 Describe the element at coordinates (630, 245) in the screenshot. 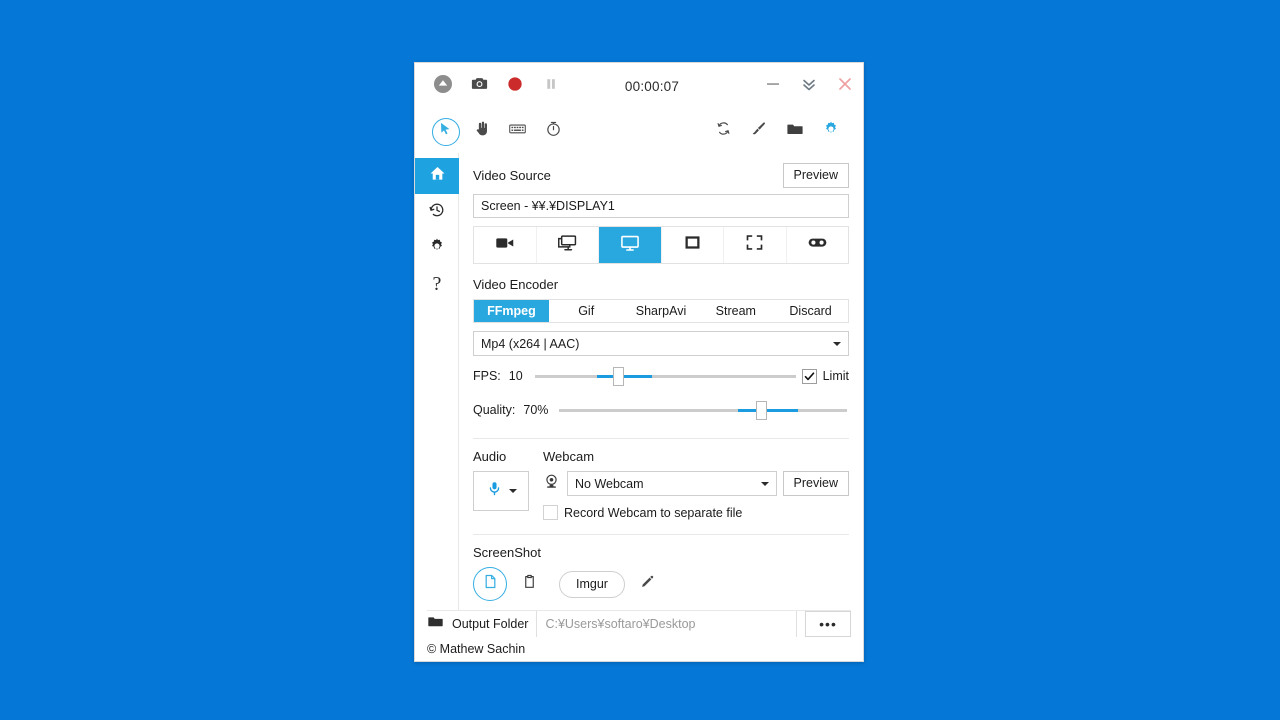

I see `mode-screen` at that location.